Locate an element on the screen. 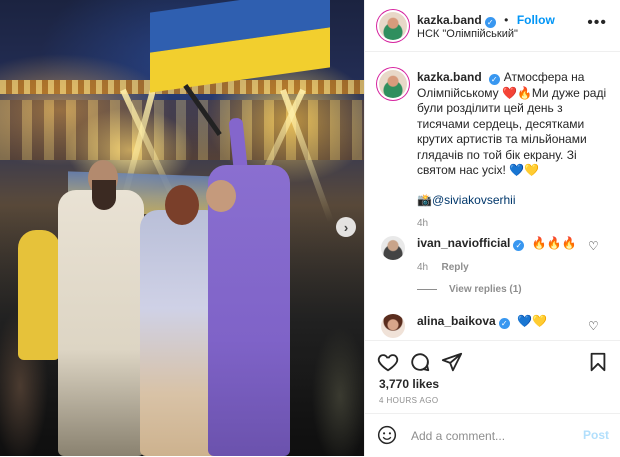 This screenshot has height=457, width=620. view-replies-label: View replies (1) is located at coordinates (485, 289).